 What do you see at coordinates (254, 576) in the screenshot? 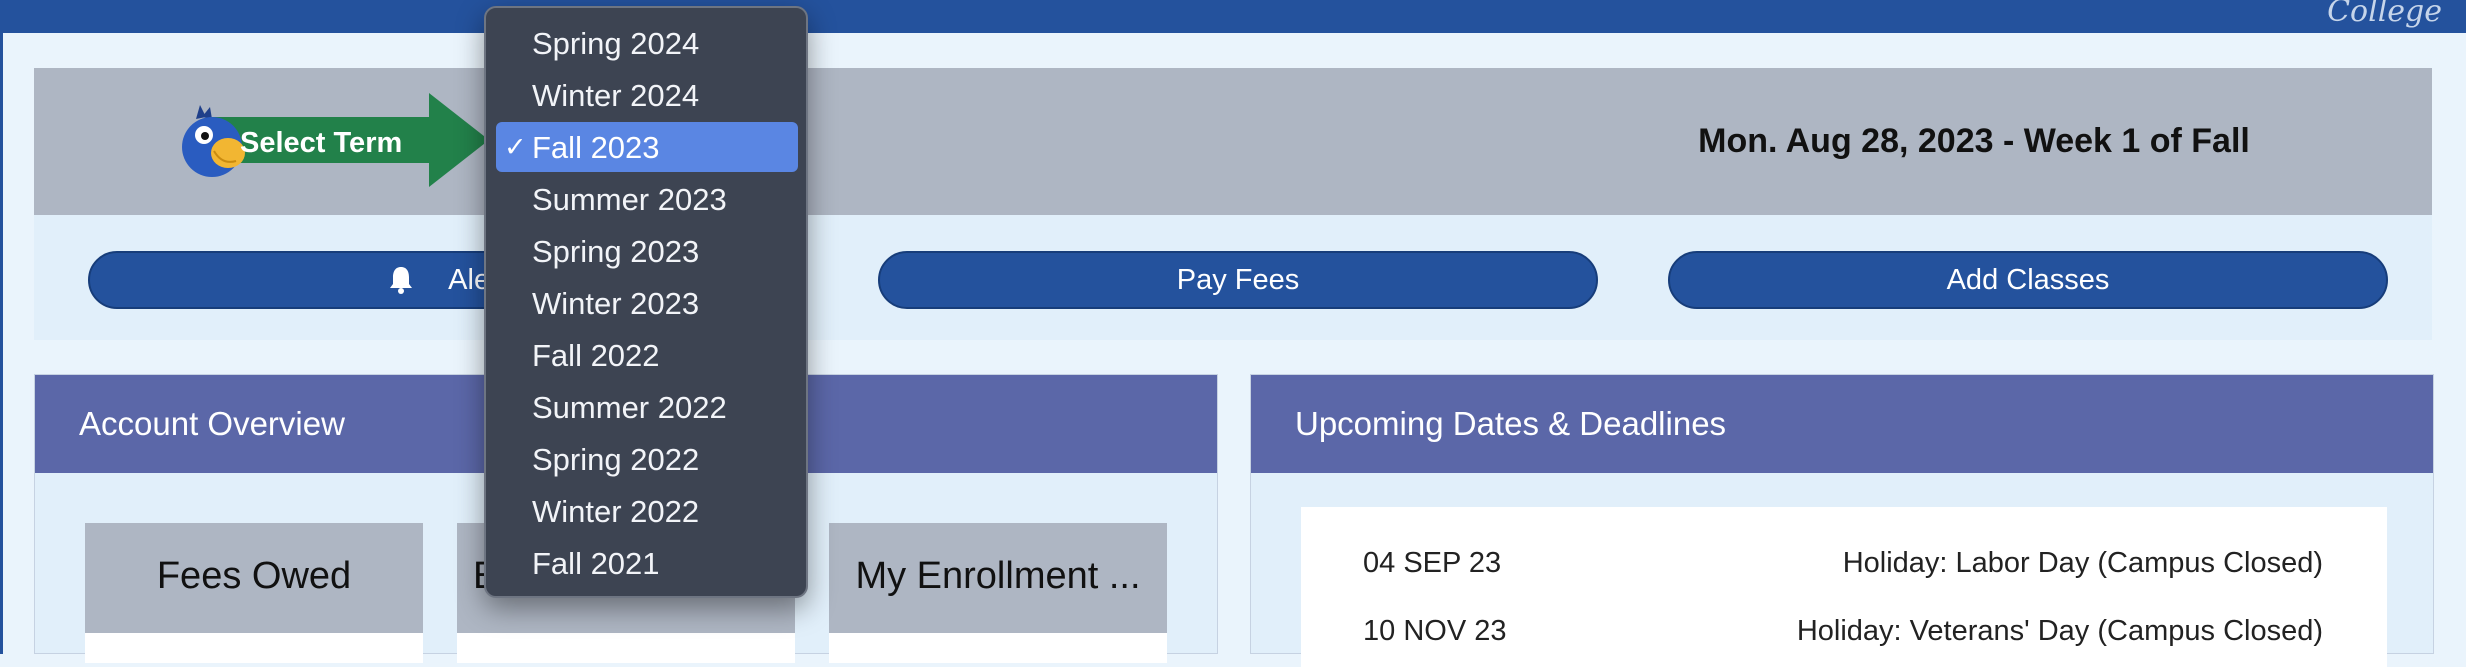
I see `card-title: Fees Owed` at bounding box center [254, 576].